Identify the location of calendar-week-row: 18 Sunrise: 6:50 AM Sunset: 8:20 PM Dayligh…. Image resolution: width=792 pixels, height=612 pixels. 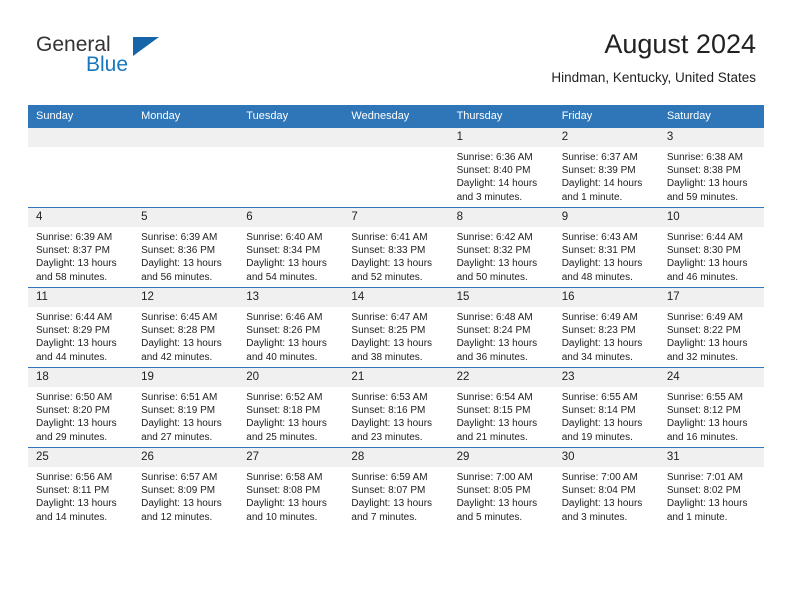
(396, 407).